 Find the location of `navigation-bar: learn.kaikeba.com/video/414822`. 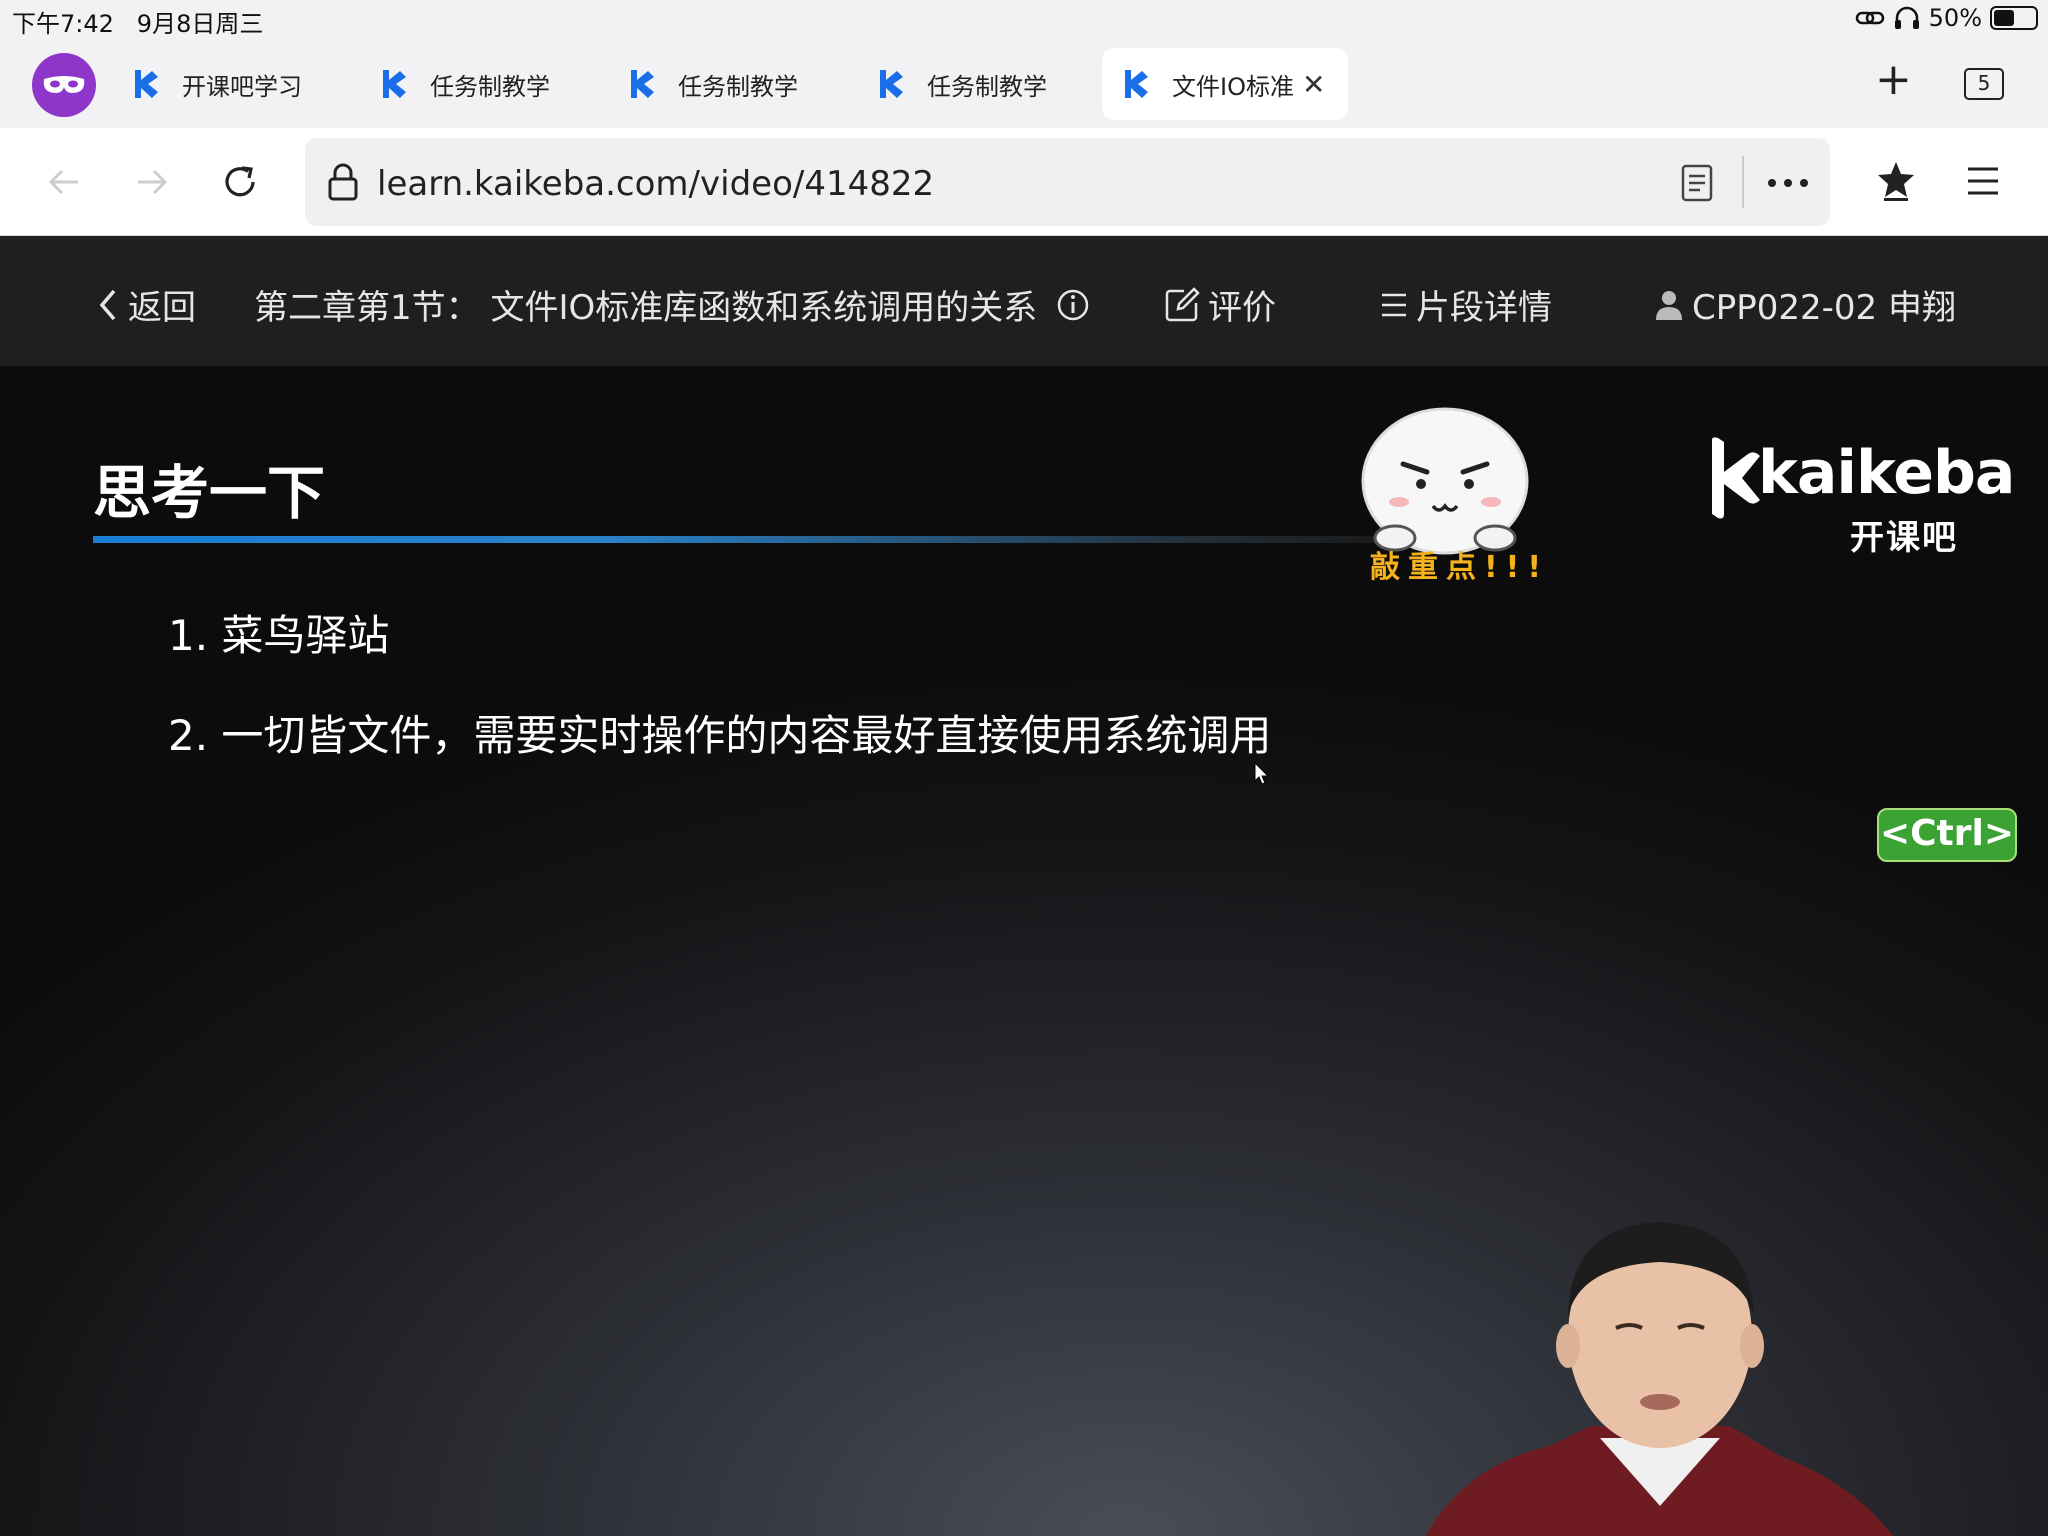

navigation-bar: learn.kaikeba.com/video/414822 is located at coordinates (1024, 182).